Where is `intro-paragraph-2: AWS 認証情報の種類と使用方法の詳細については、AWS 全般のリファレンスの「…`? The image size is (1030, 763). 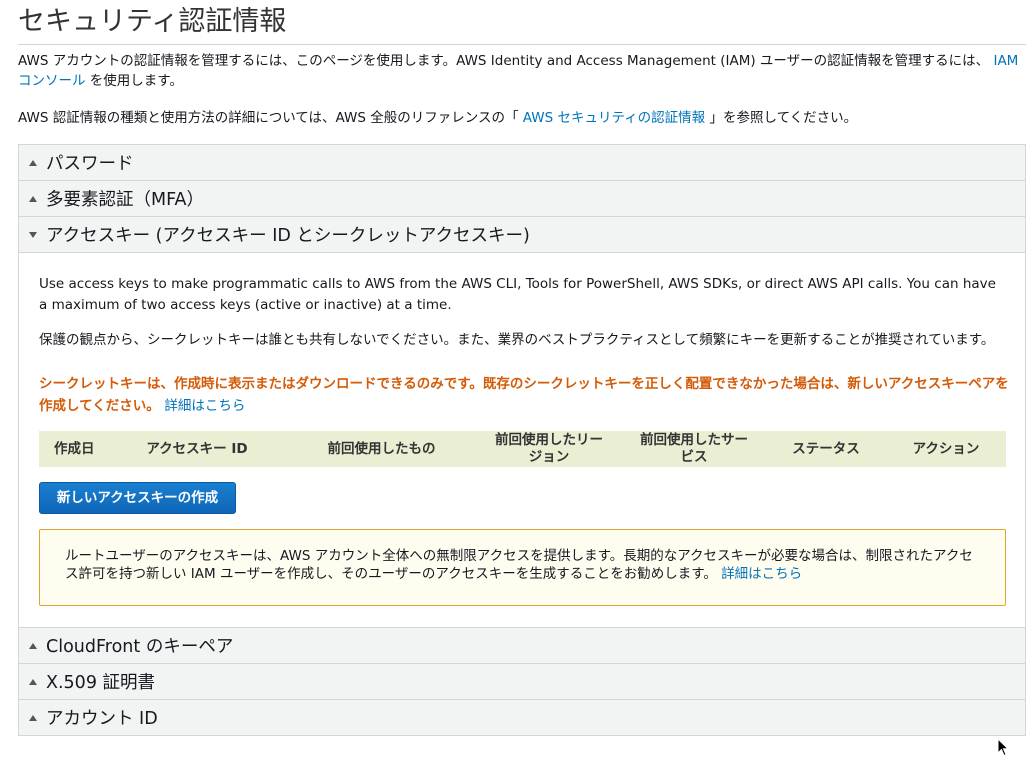
intro-paragraph-2: AWS 認証情報の種類と使用方法の詳細については、AWS 全般のリファレンスの「… is located at coordinates (522, 118).